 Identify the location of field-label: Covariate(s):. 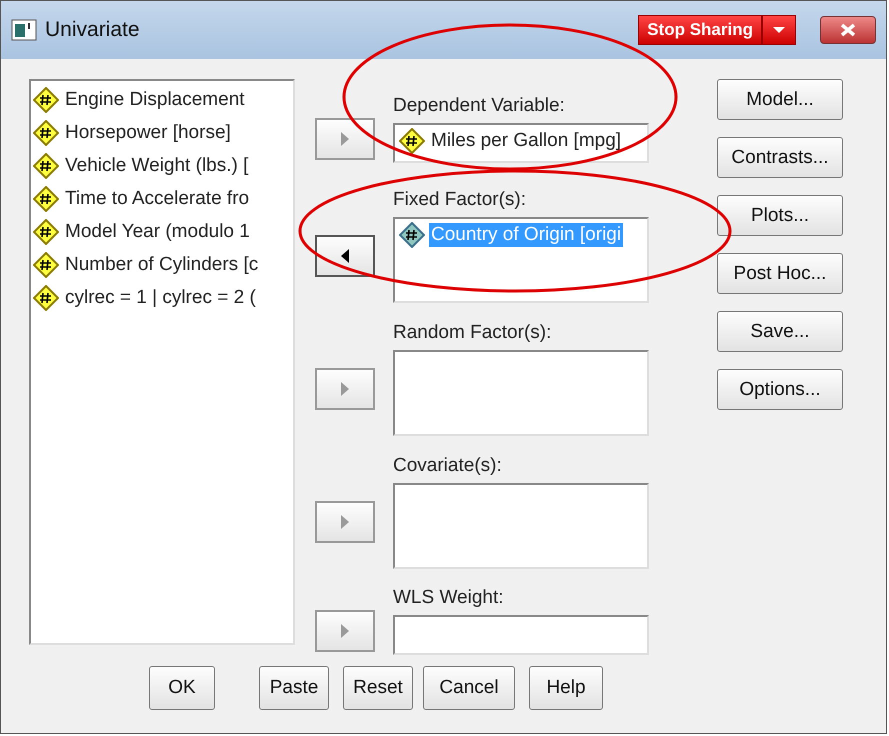
(448, 465).